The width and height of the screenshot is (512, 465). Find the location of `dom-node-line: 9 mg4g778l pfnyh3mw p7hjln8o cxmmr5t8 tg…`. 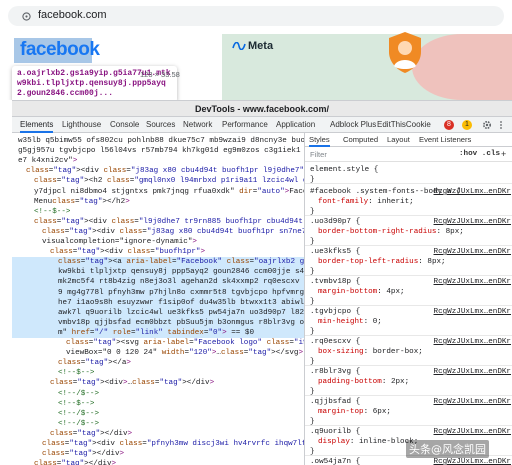

dom-node-line: 9 mg4g778l pfnyh3mw p7hjln8o cxmmr5t8 tg… is located at coordinates (158, 292).